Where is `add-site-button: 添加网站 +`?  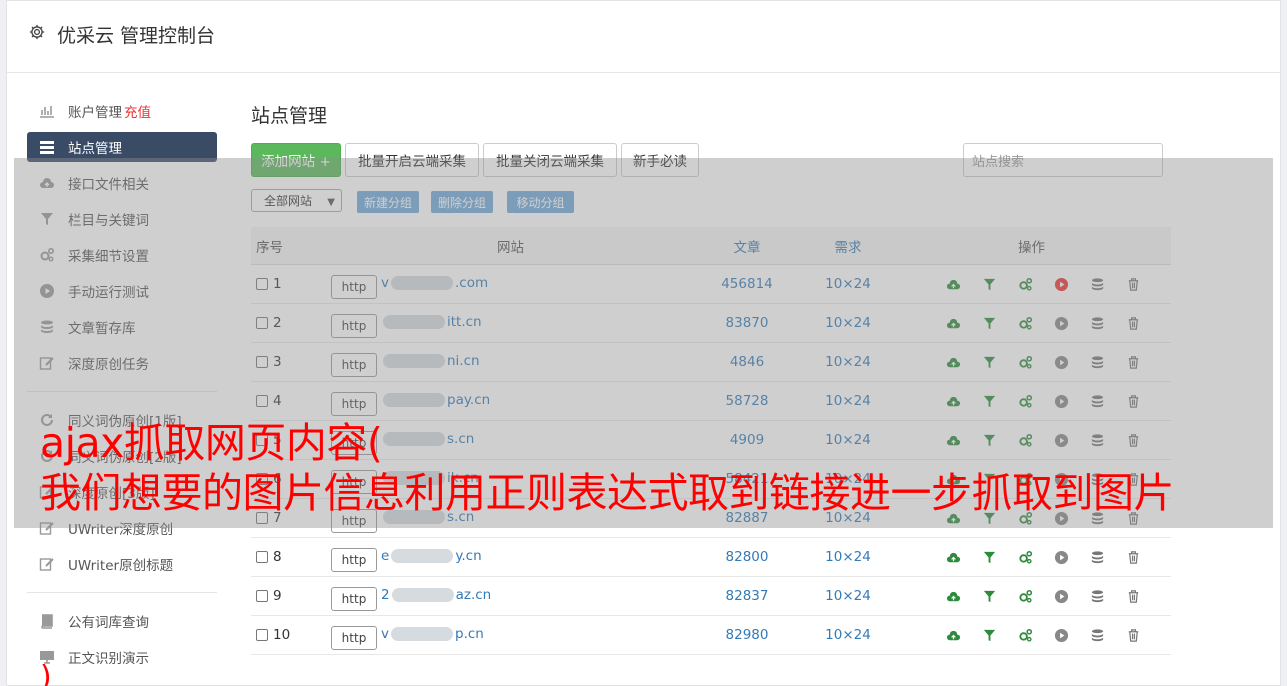
add-site-button: 添加网站 + is located at coordinates (296, 160).